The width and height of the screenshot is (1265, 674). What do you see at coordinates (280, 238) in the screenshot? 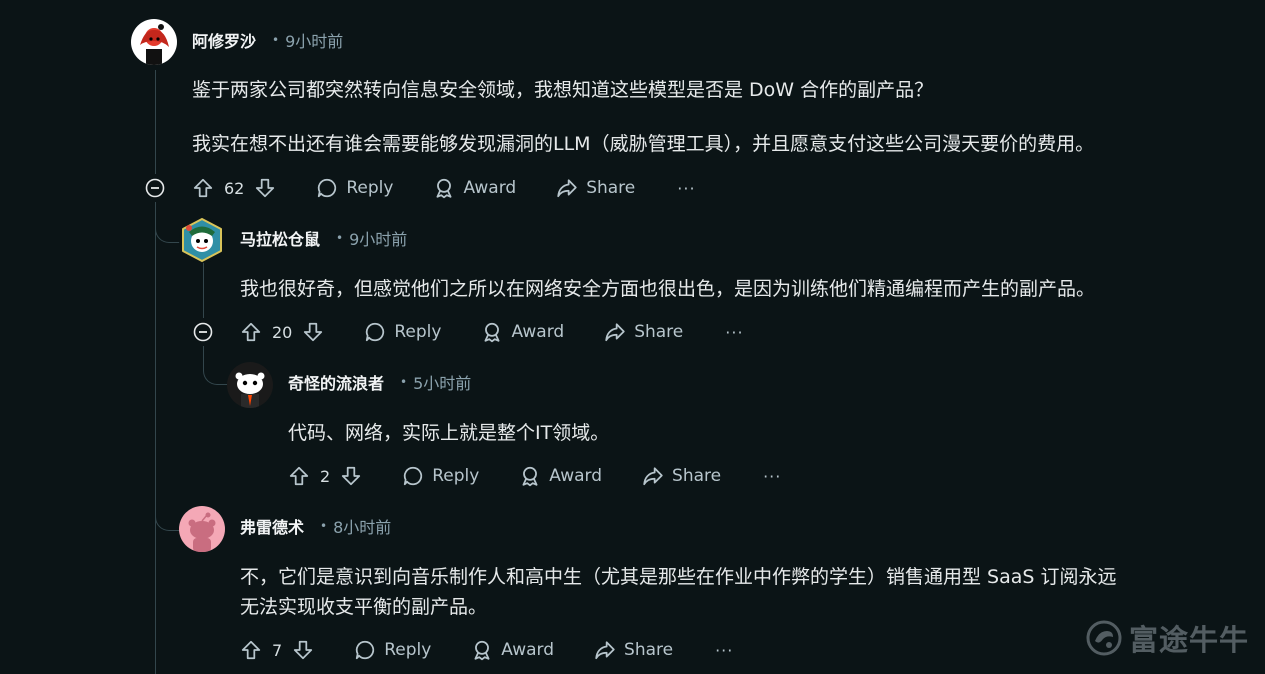
I see `author-name: 马拉松仓鼠` at bounding box center [280, 238].